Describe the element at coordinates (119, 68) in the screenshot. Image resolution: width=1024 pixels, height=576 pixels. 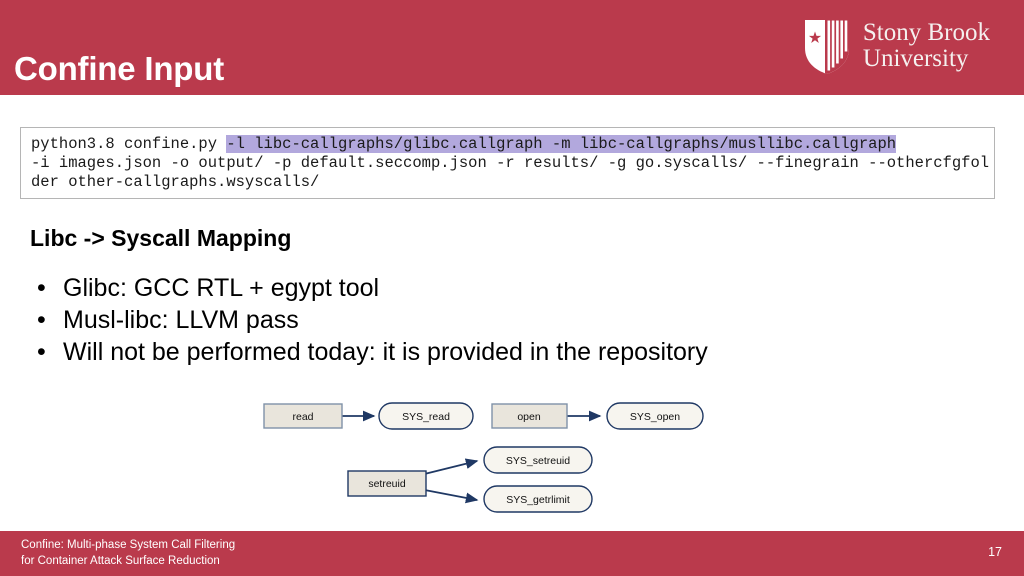
I see `page-title: Confine Input` at that location.